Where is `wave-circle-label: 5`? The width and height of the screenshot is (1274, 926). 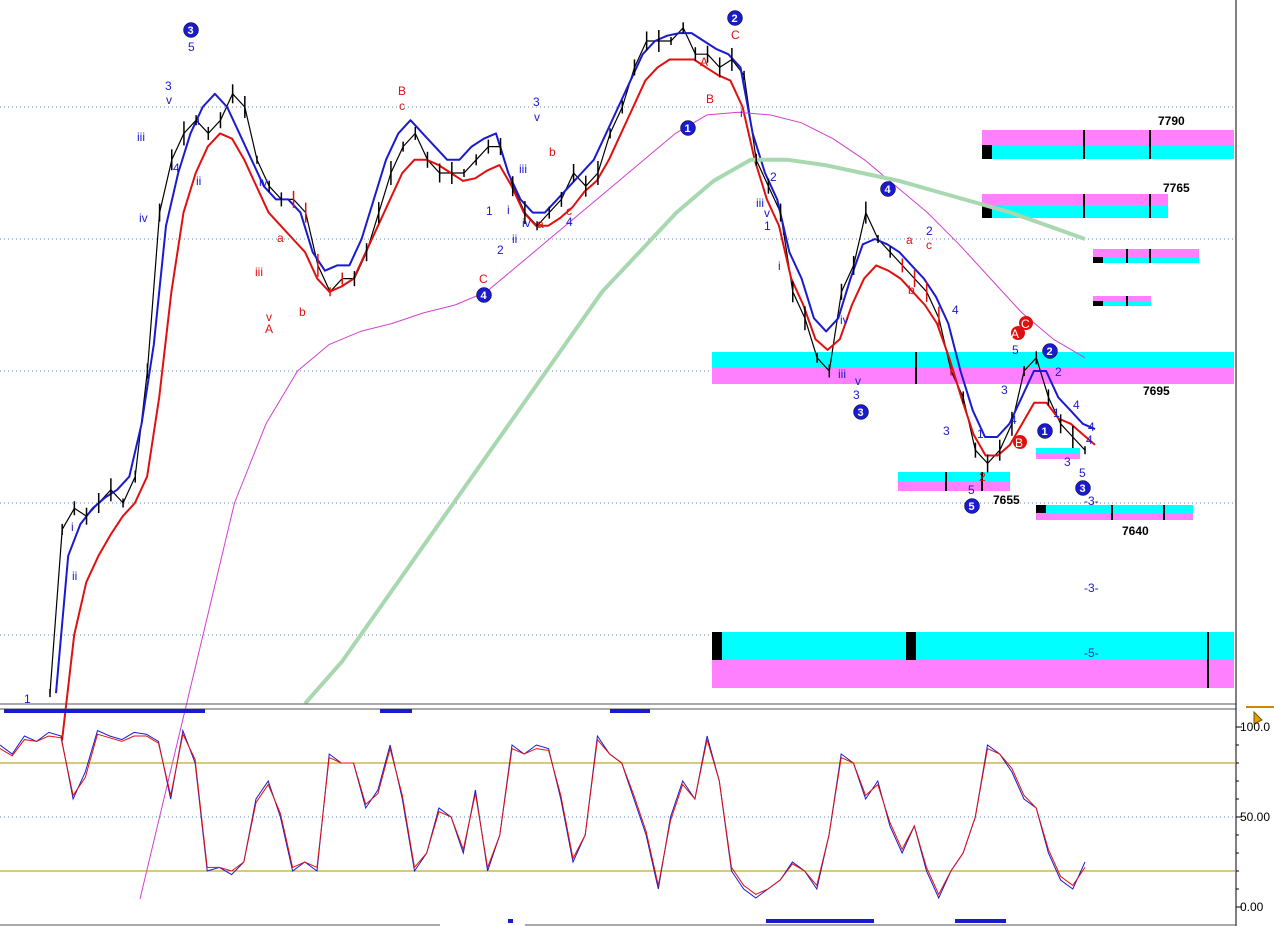
wave-circle-label: 5 is located at coordinates (972, 507).